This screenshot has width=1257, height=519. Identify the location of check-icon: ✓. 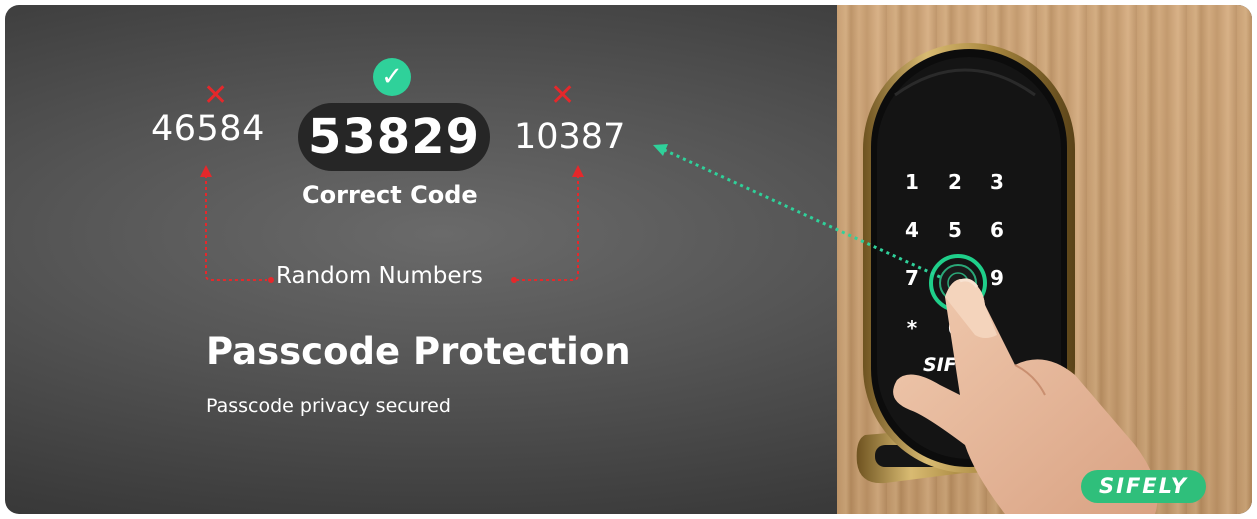
(392, 77).